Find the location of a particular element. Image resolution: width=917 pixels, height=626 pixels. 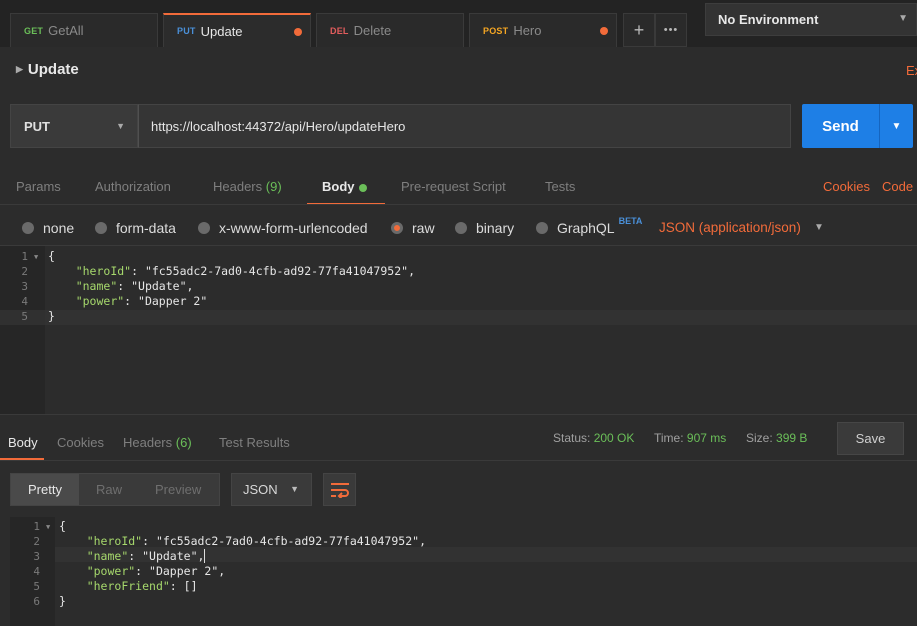

tab-label: Delete is located at coordinates (372, 30).